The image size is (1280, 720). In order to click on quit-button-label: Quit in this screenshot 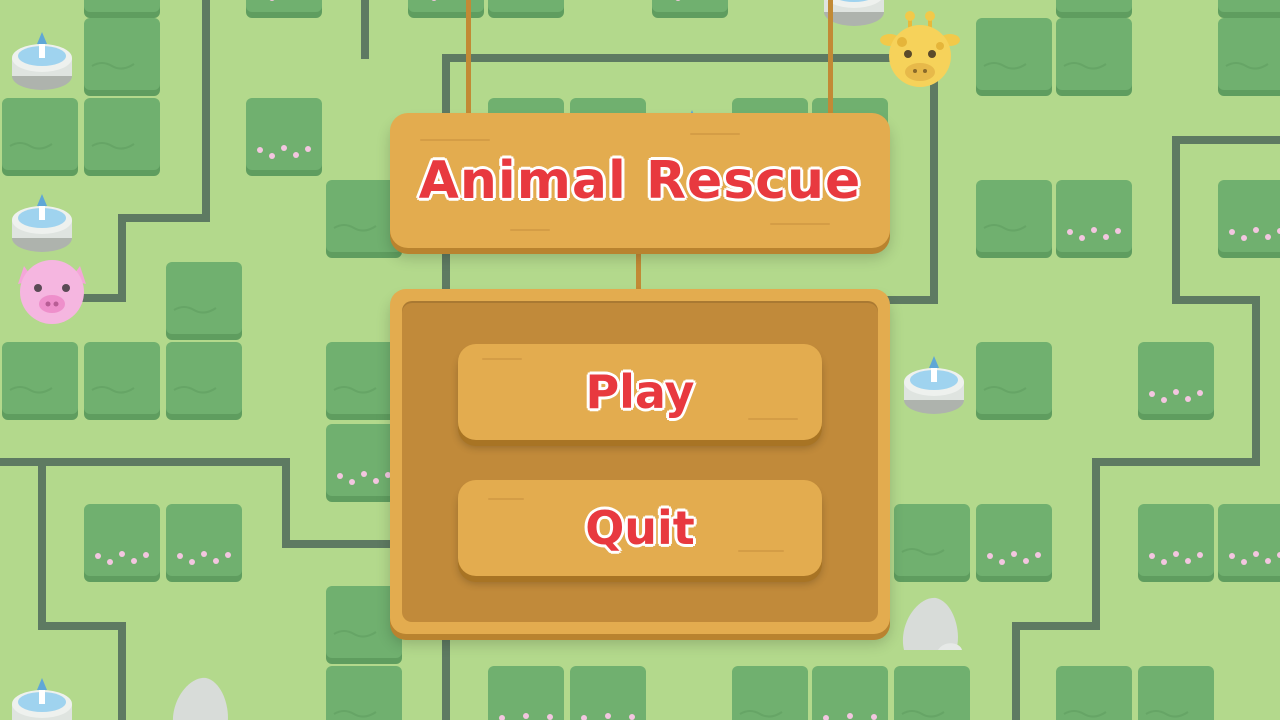, I will do `click(640, 528)`.